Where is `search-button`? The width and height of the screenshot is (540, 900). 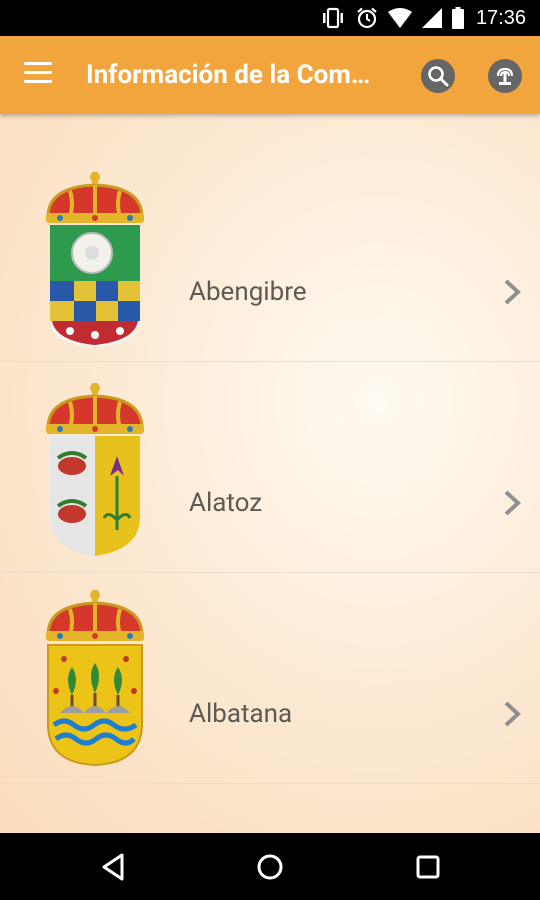 search-button is located at coordinates (438, 76).